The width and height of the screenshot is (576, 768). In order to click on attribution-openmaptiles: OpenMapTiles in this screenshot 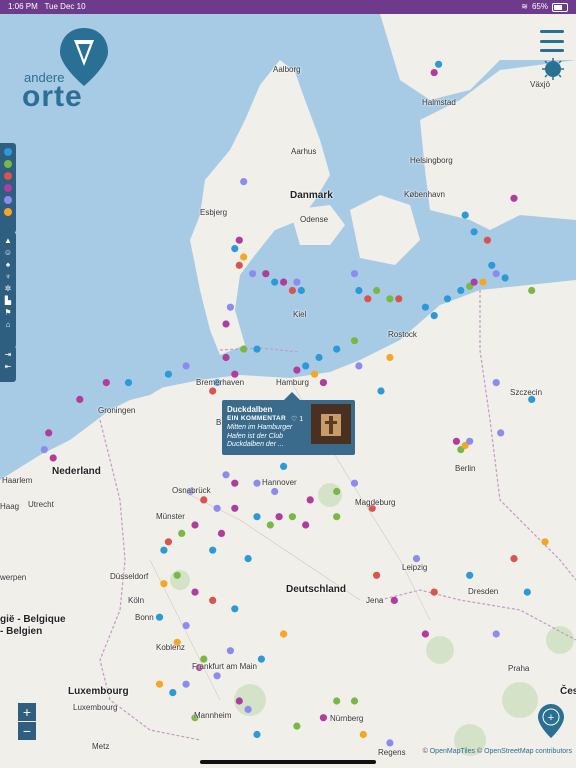, I will do `click(452, 751)`.